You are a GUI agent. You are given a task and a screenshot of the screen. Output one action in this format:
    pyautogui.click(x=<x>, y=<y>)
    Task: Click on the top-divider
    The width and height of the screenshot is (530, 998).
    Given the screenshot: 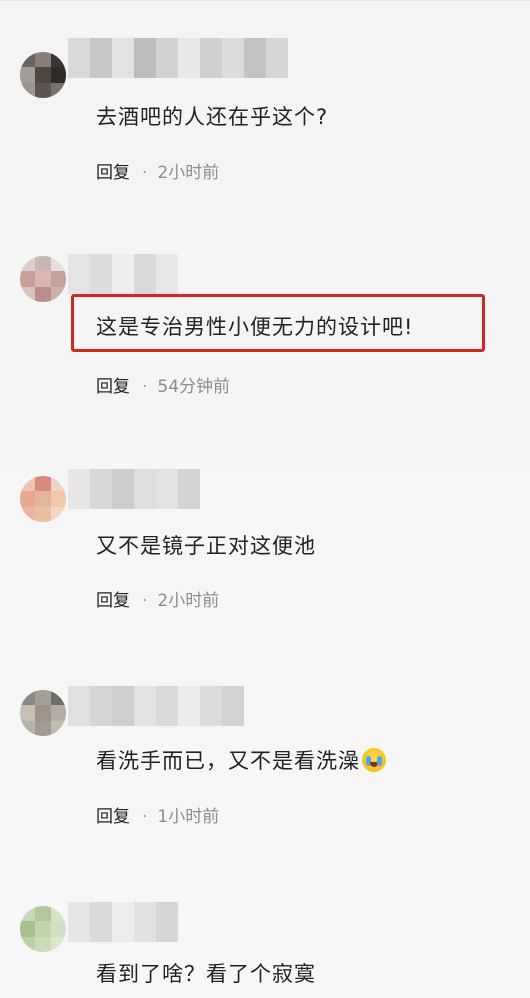 What is the action you would take?
    pyautogui.click(x=265, y=0)
    